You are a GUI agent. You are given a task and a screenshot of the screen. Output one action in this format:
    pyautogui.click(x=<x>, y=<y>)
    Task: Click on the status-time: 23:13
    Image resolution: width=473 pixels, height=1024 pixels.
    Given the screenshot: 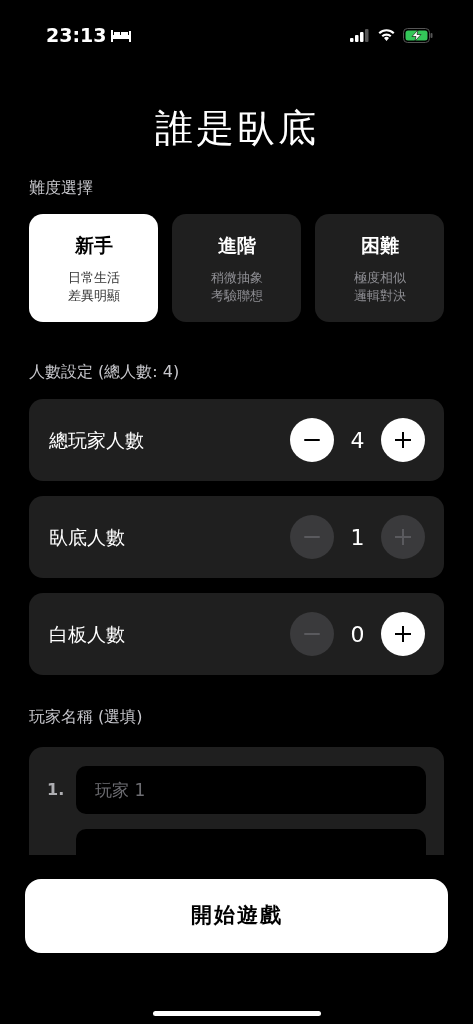 What is the action you would take?
    pyautogui.click(x=76, y=35)
    